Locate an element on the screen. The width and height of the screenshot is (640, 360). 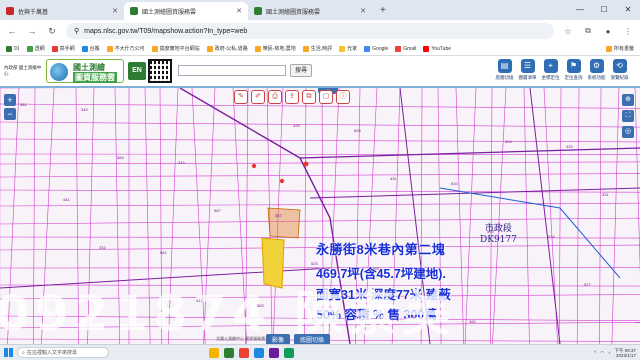
browser-tab-active: 國土測繪圖資服務雲 ✕ is located at coordinates (186, 11).